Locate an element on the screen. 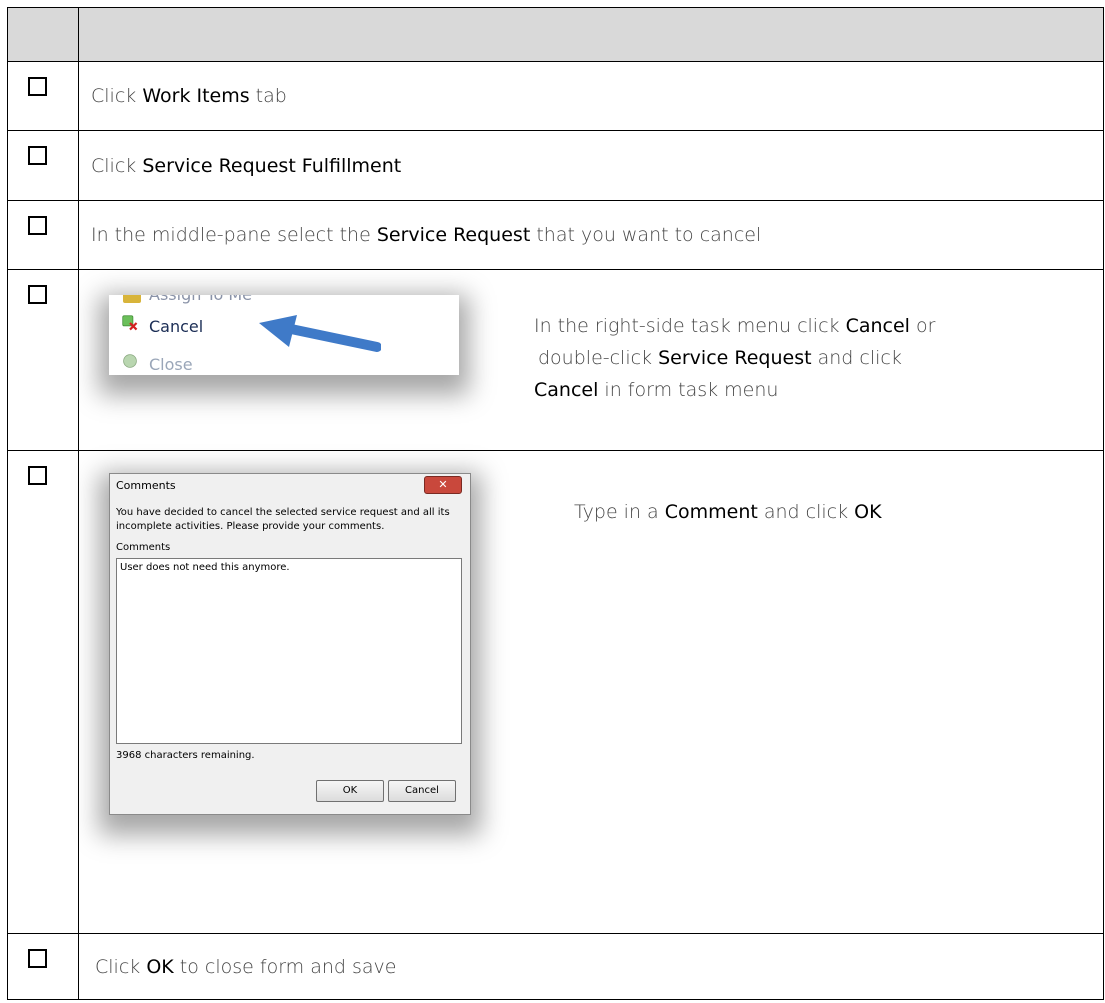 This screenshot has width=1105, height=1003. pointer-arrow-icon is located at coordinates (320, 334).